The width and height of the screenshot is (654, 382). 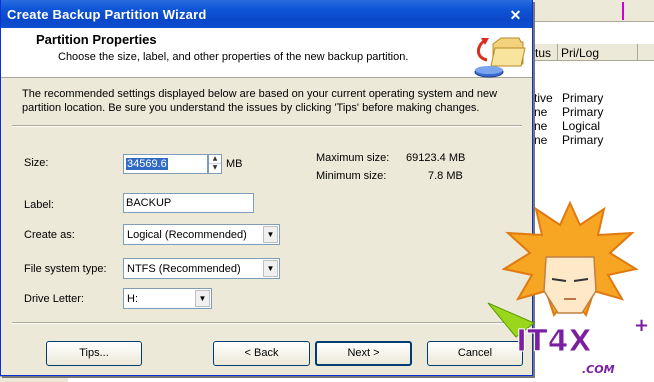 I want to click on create-as-label: Create as:, so click(x=49, y=235).